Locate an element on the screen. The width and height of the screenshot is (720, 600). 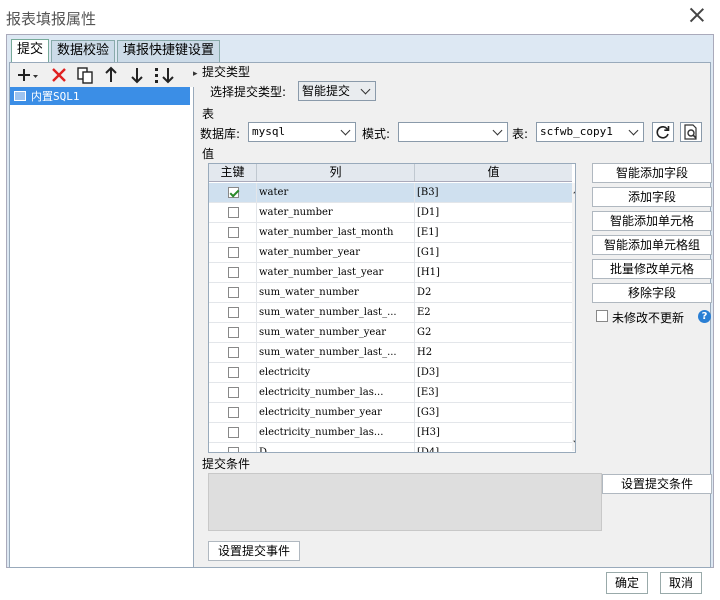
table-row: sum_water_number_last_... H2 is located at coordinates (390, 353).